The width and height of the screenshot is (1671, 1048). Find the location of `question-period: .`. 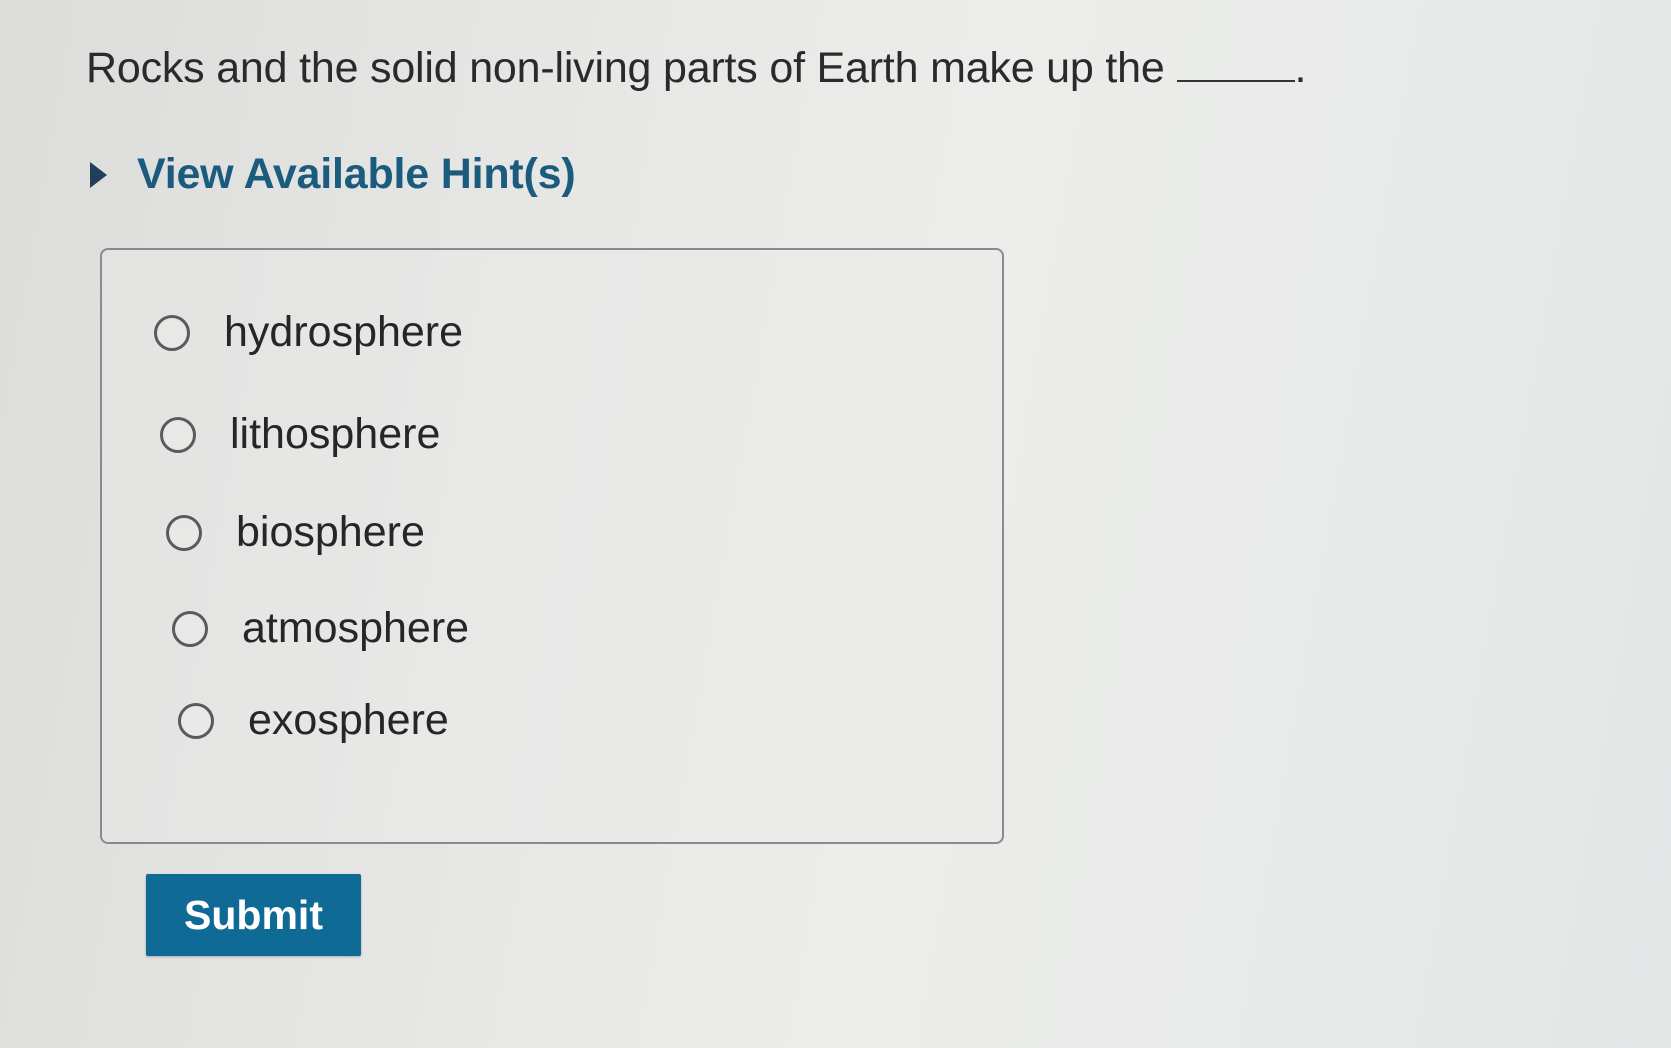

question-period: . is located at coordinates (1300, 68).